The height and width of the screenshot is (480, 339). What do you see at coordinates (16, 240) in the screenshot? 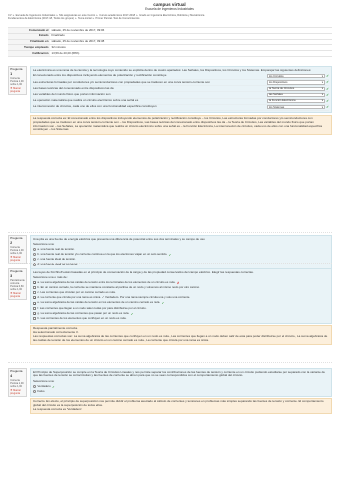
I see `question-number: Pregunta 2` at bounding box center [16, 240].